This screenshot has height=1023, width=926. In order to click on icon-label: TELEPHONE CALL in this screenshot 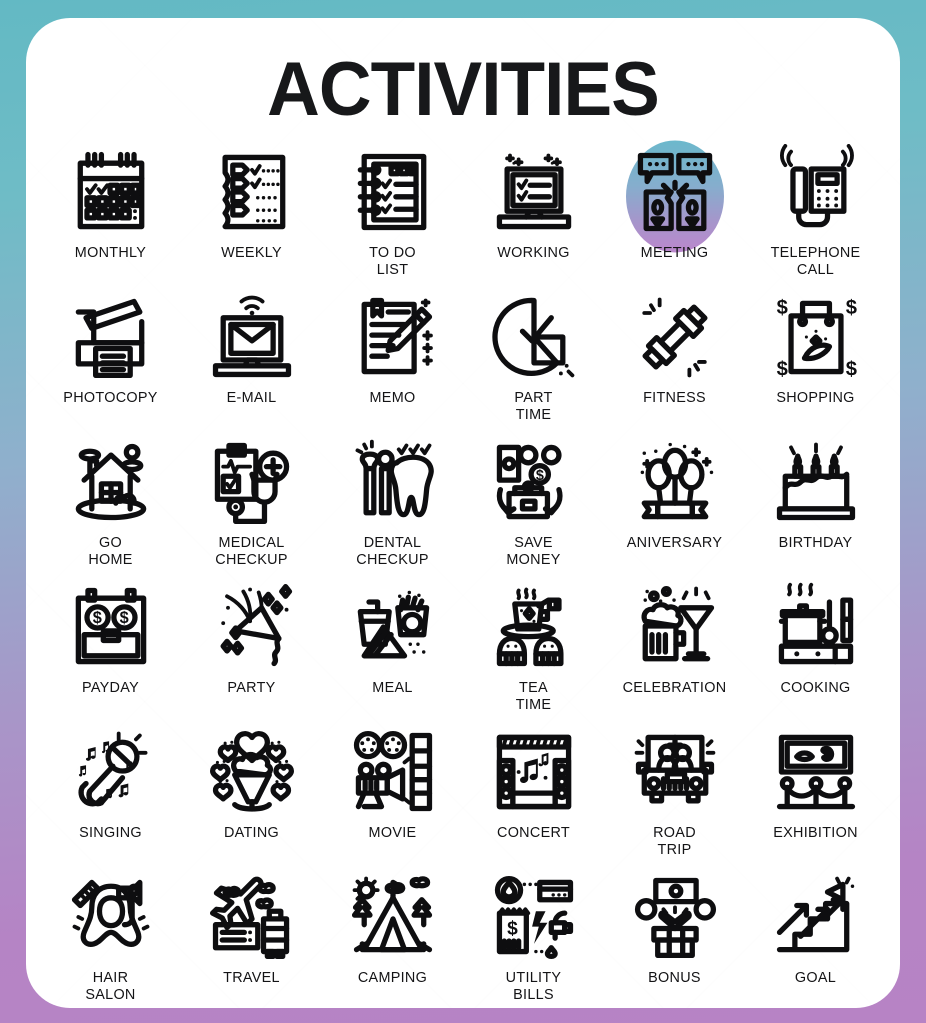, I will do `click(815, 261)`.